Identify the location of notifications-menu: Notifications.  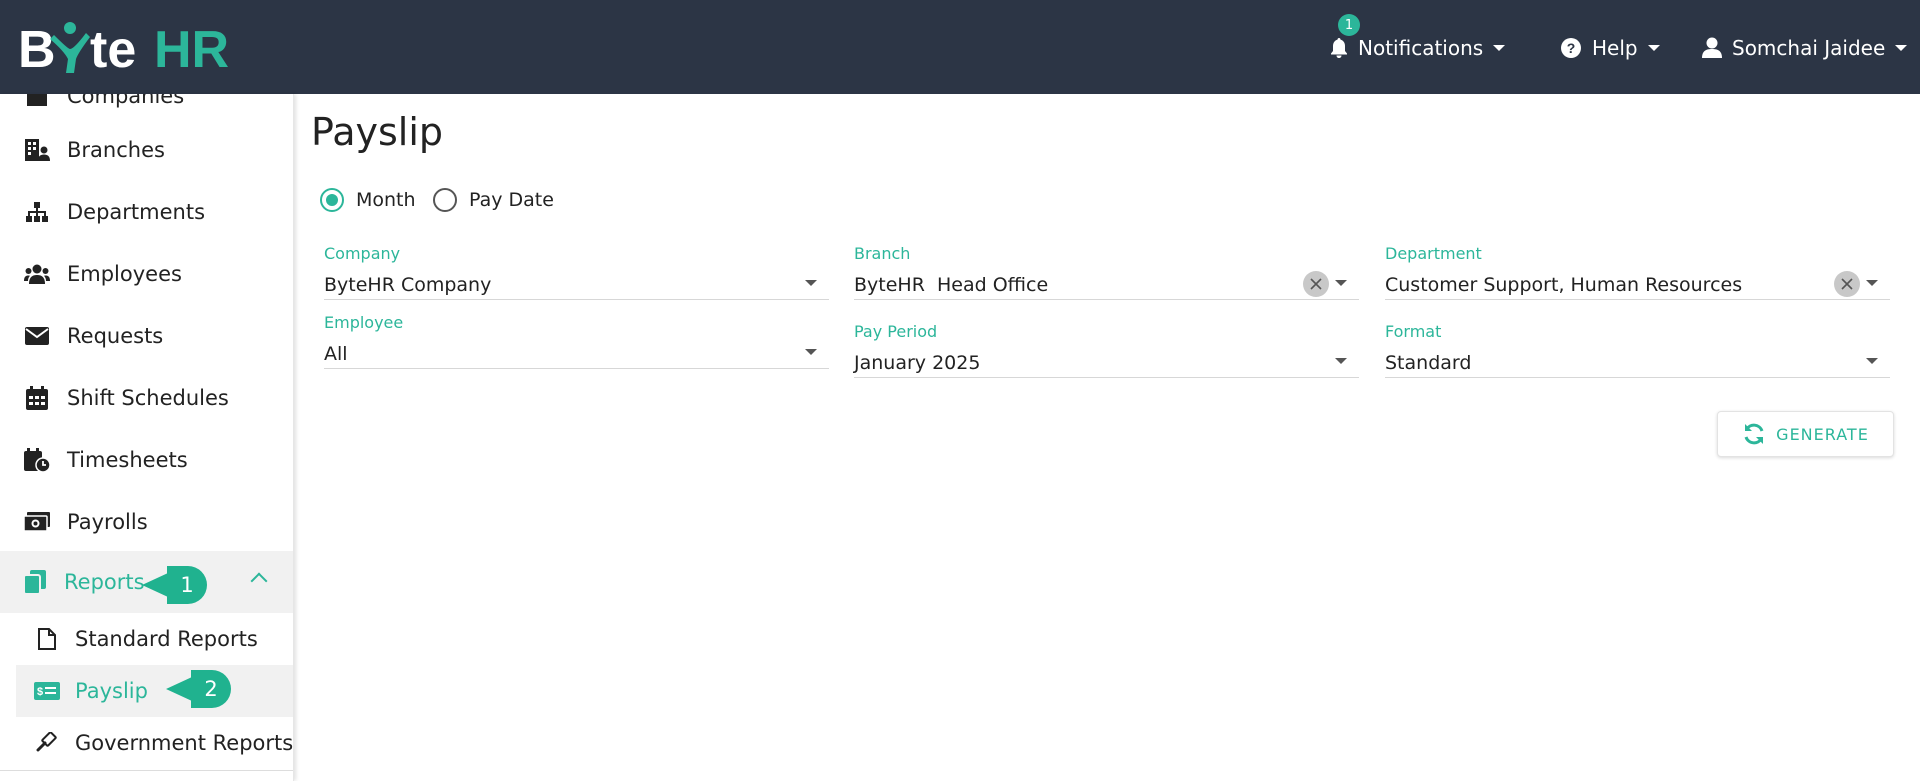
(1418, 48).